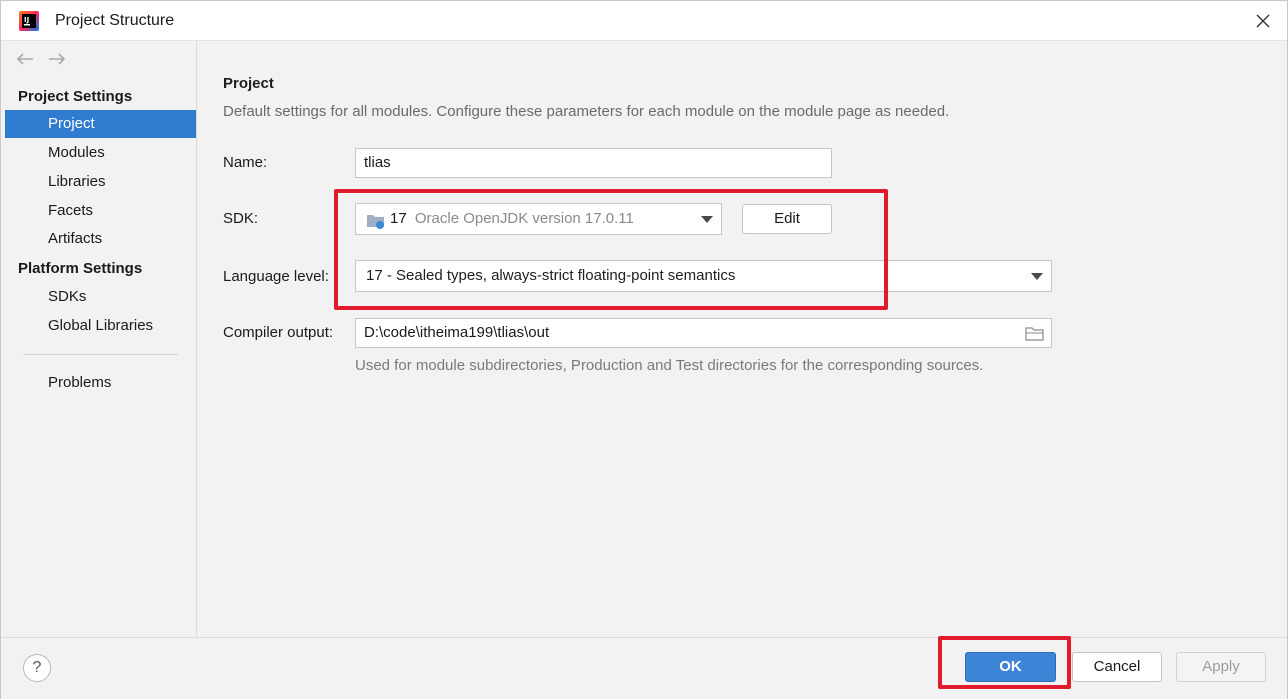  What do you see at coordinates (100, 124) in the screenshot?
I see `sidebar-item-project: Project` at bounding box center [100, 124].